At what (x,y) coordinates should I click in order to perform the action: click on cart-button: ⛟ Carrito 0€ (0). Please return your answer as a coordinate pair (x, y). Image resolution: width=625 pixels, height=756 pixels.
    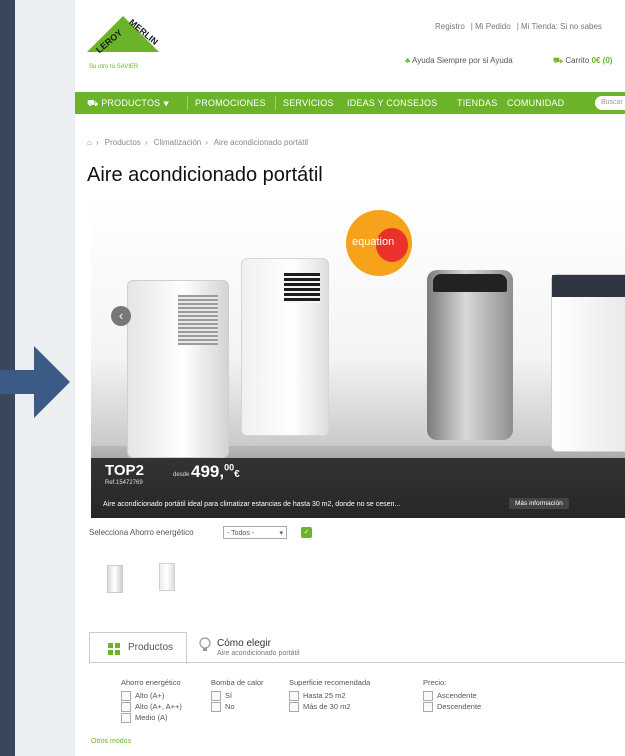
    Looking at the image, I should click on (582, 61).